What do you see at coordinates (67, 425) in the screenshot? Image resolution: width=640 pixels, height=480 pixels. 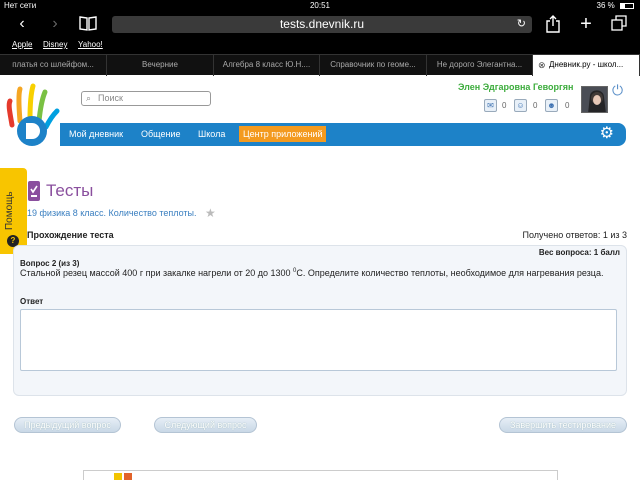 I see `previous-question-button: Предыдущий вопрос` at bounding box center [67, 425].